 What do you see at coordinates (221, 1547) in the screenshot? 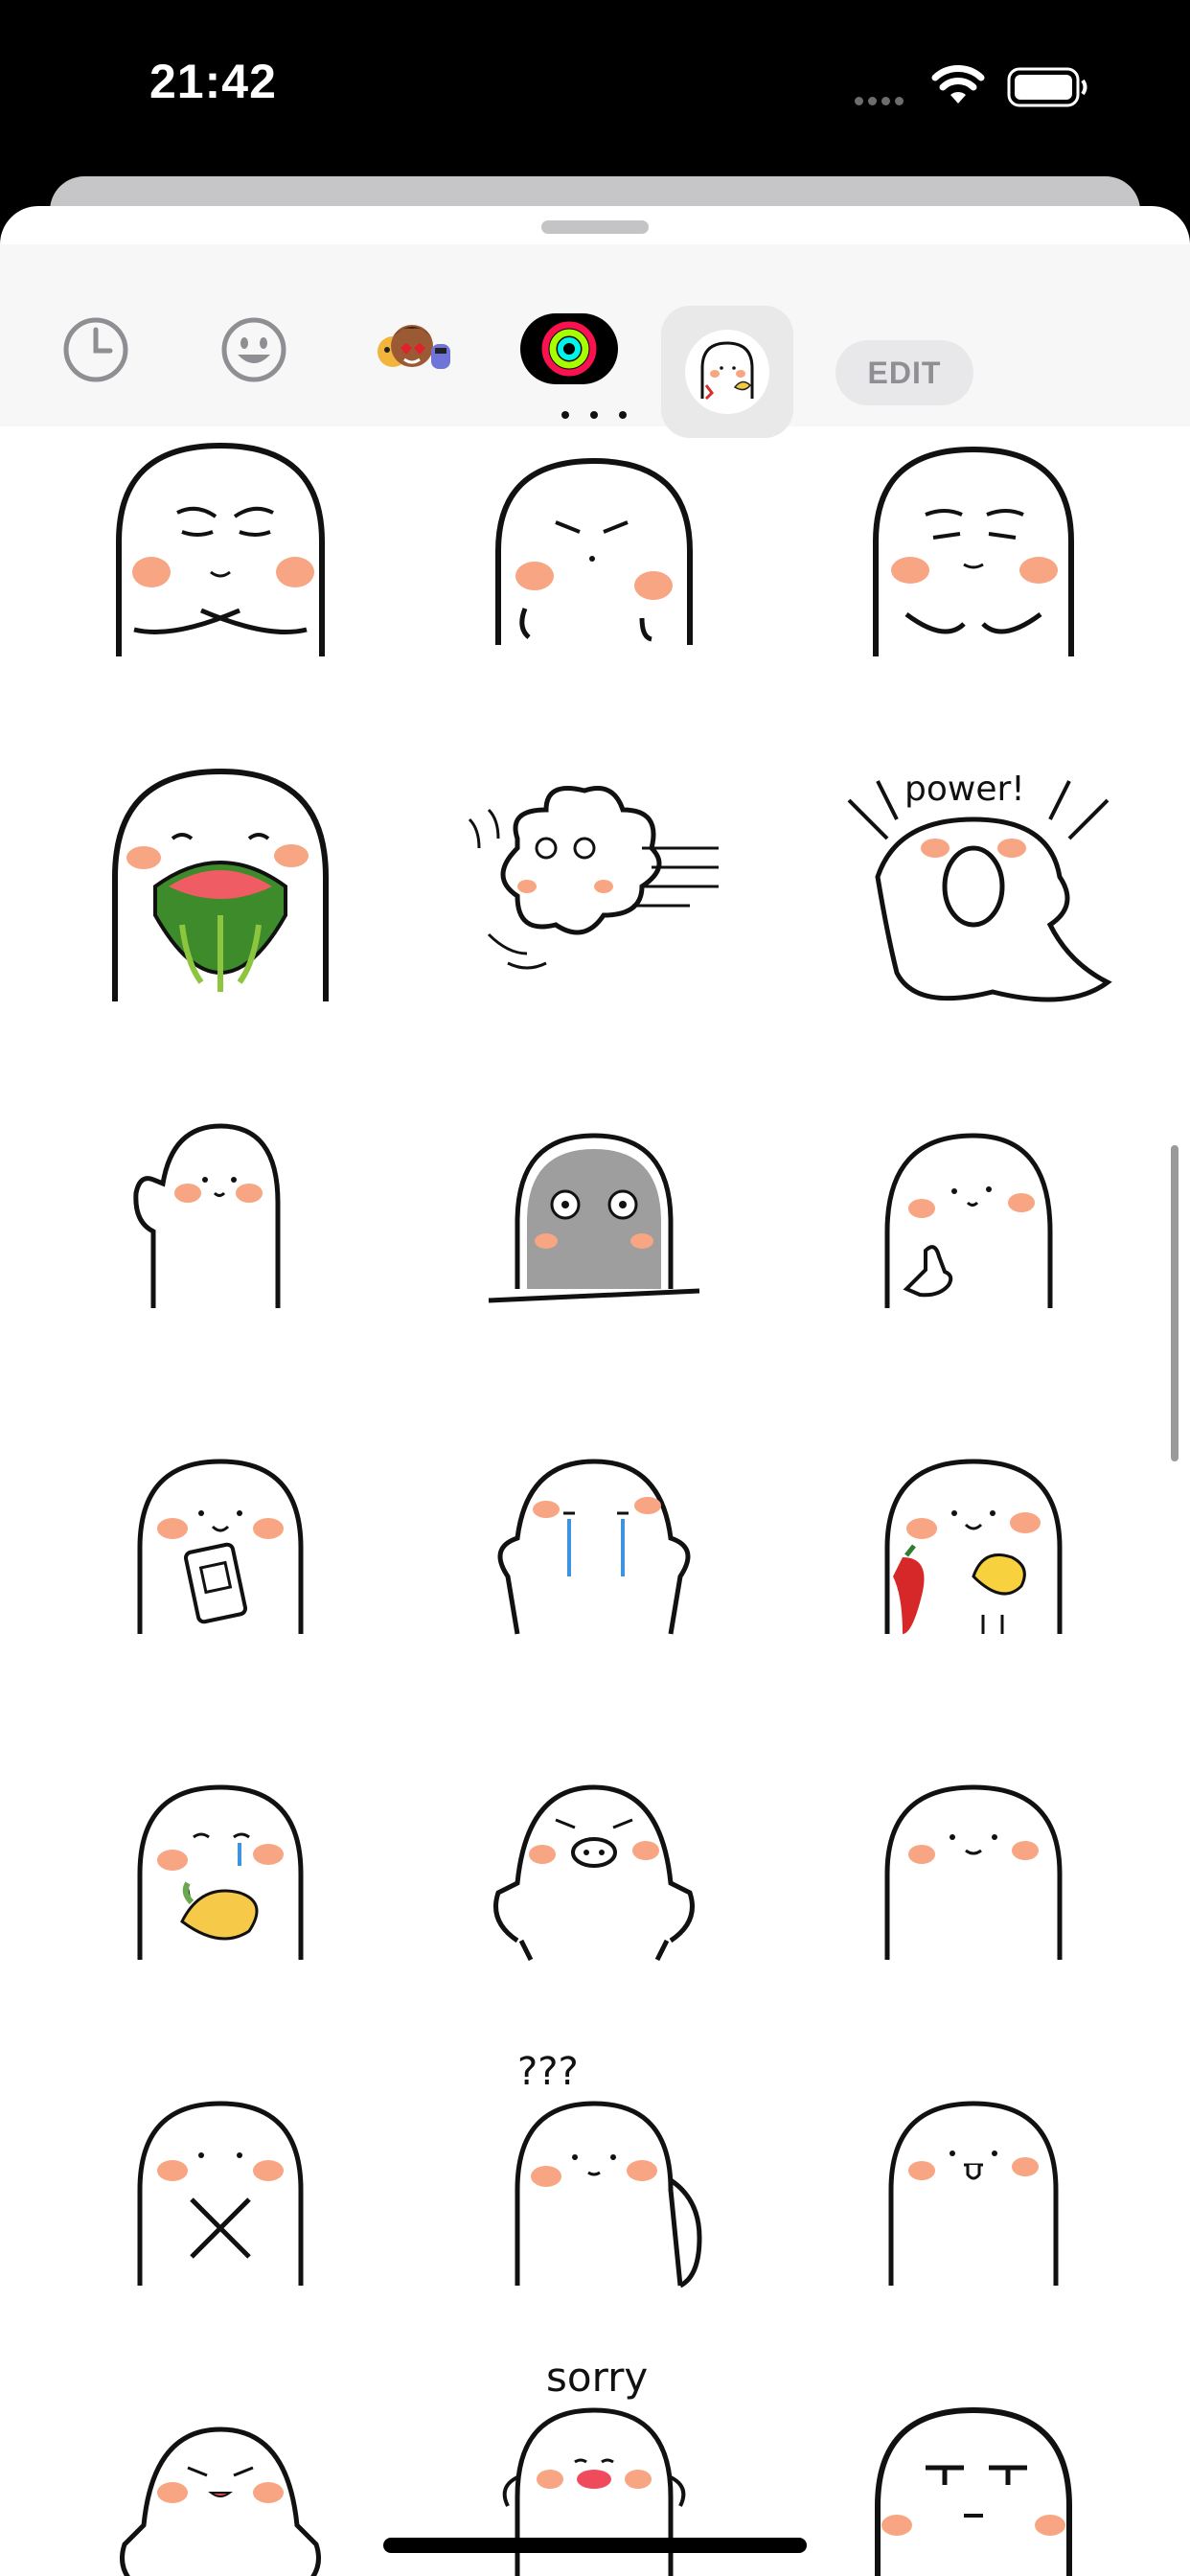
I see `sticker-phone-scan` at bounding box center [221, 1547].